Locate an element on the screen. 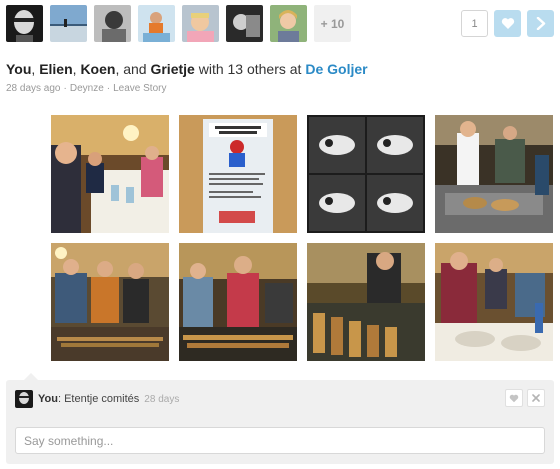  share-button is located at coordinates (540, 23).